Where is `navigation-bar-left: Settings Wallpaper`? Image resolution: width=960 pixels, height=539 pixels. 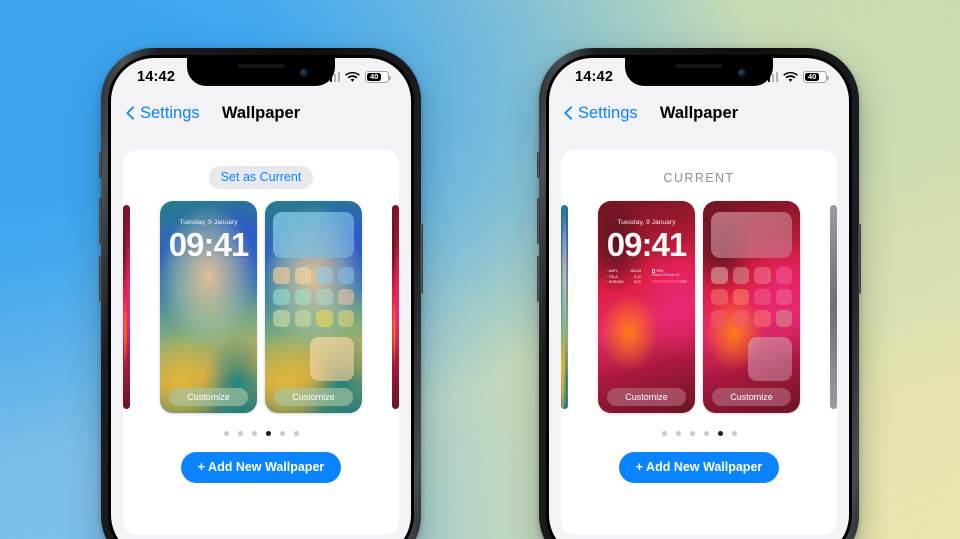
navigation-bar-left: Settings Wallpaper is located at coordinates (261, 113).